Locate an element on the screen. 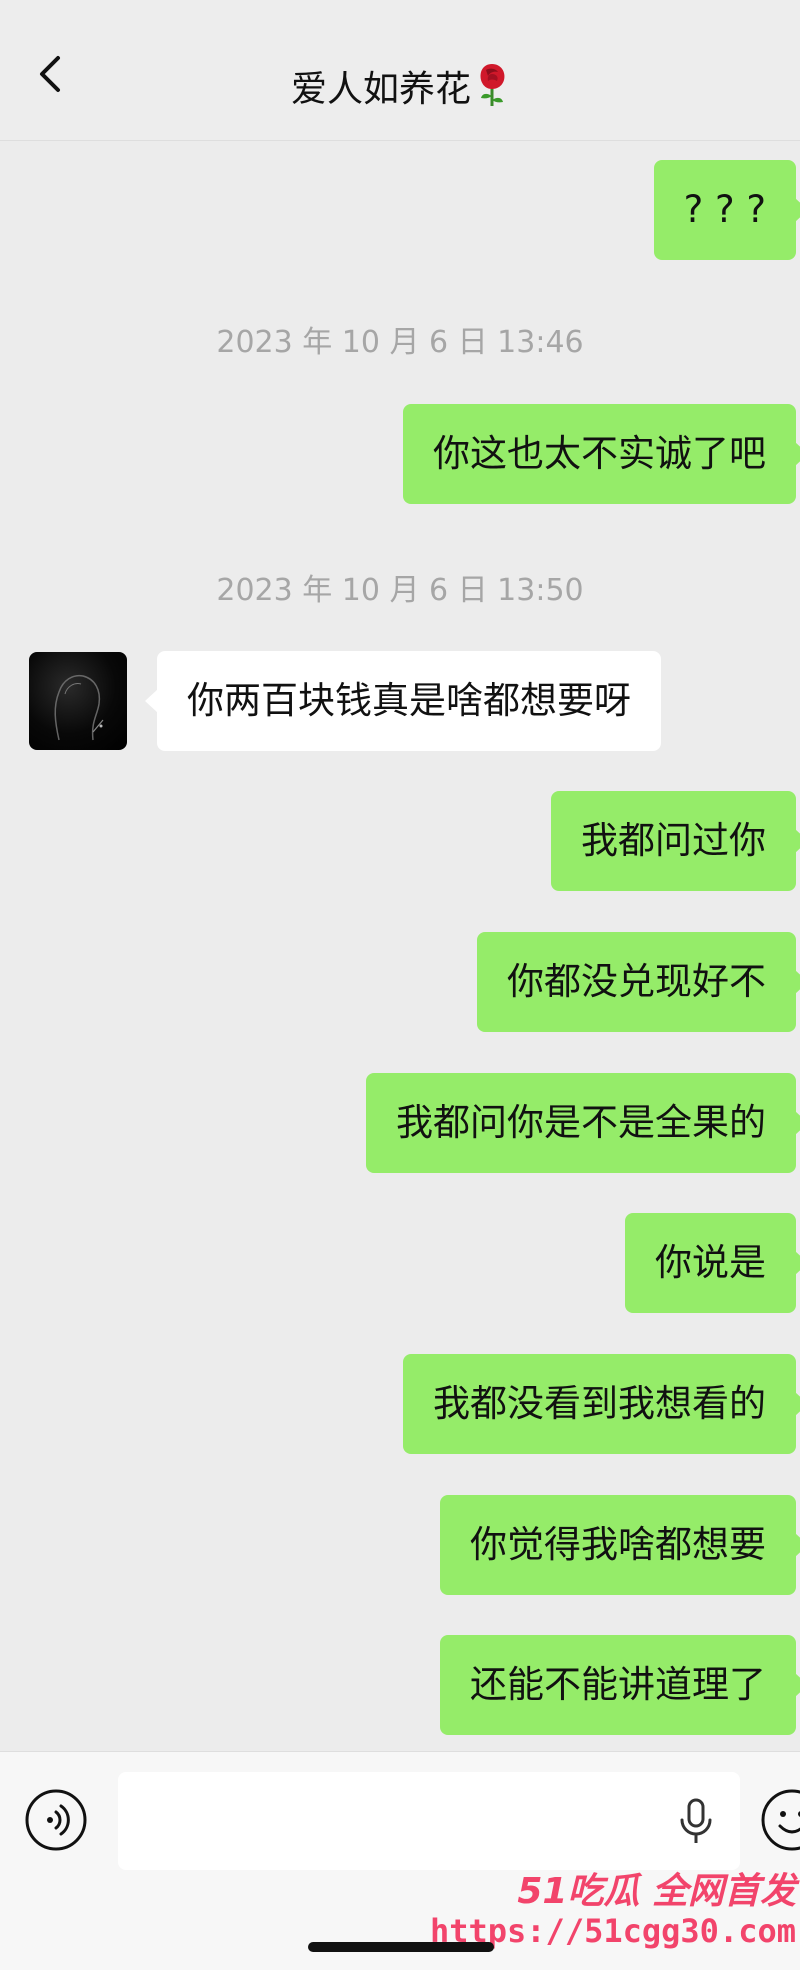 This screenshot has width=800, height=1970. message-bubble-outgoing: 你说是 is located at coordinates (712, 1263).